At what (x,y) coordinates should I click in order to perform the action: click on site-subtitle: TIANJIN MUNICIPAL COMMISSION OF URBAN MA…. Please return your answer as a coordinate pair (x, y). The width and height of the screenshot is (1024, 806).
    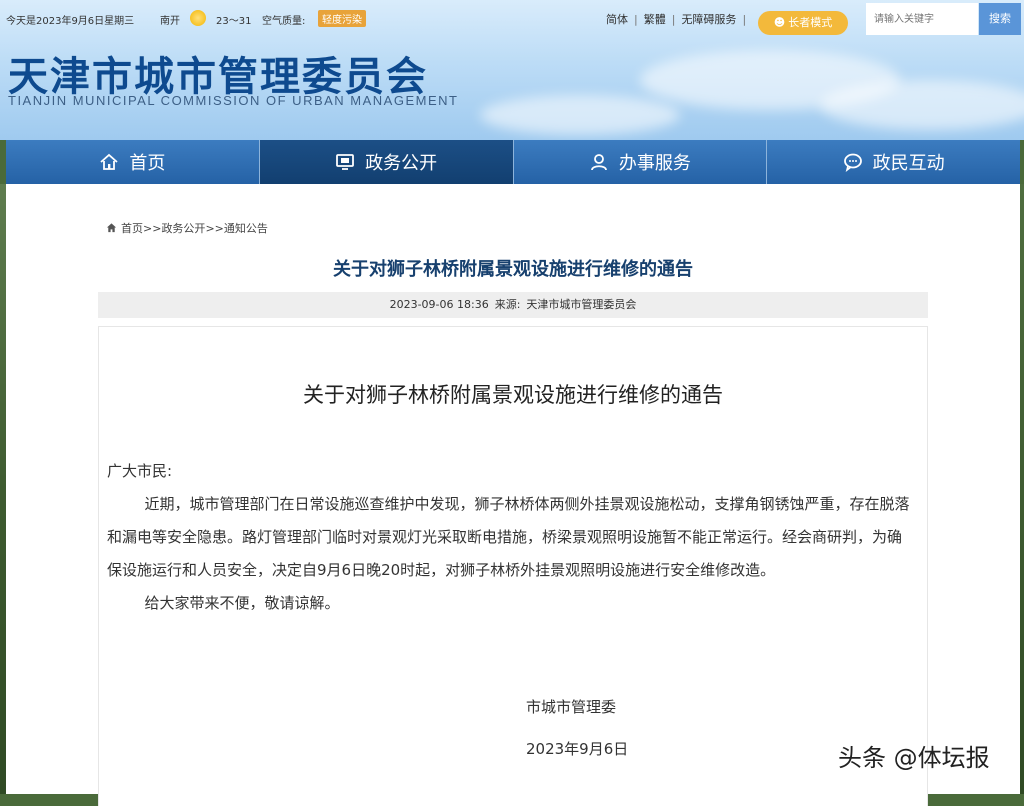
    Looking at the image, I should click on (233, 100).